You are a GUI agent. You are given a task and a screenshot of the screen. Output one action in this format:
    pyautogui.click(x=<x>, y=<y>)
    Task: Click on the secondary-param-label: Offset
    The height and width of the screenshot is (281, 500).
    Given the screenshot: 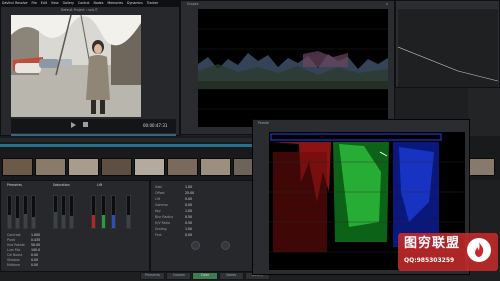 What is the action you would take?
    pyautogui.click(x=160, y=193)
    